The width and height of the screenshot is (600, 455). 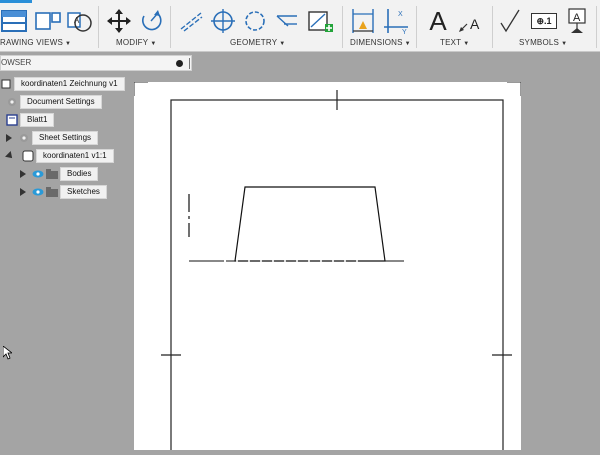 I want to click on modify-menu: MODIFY ▼, so click(x=136, y=42).